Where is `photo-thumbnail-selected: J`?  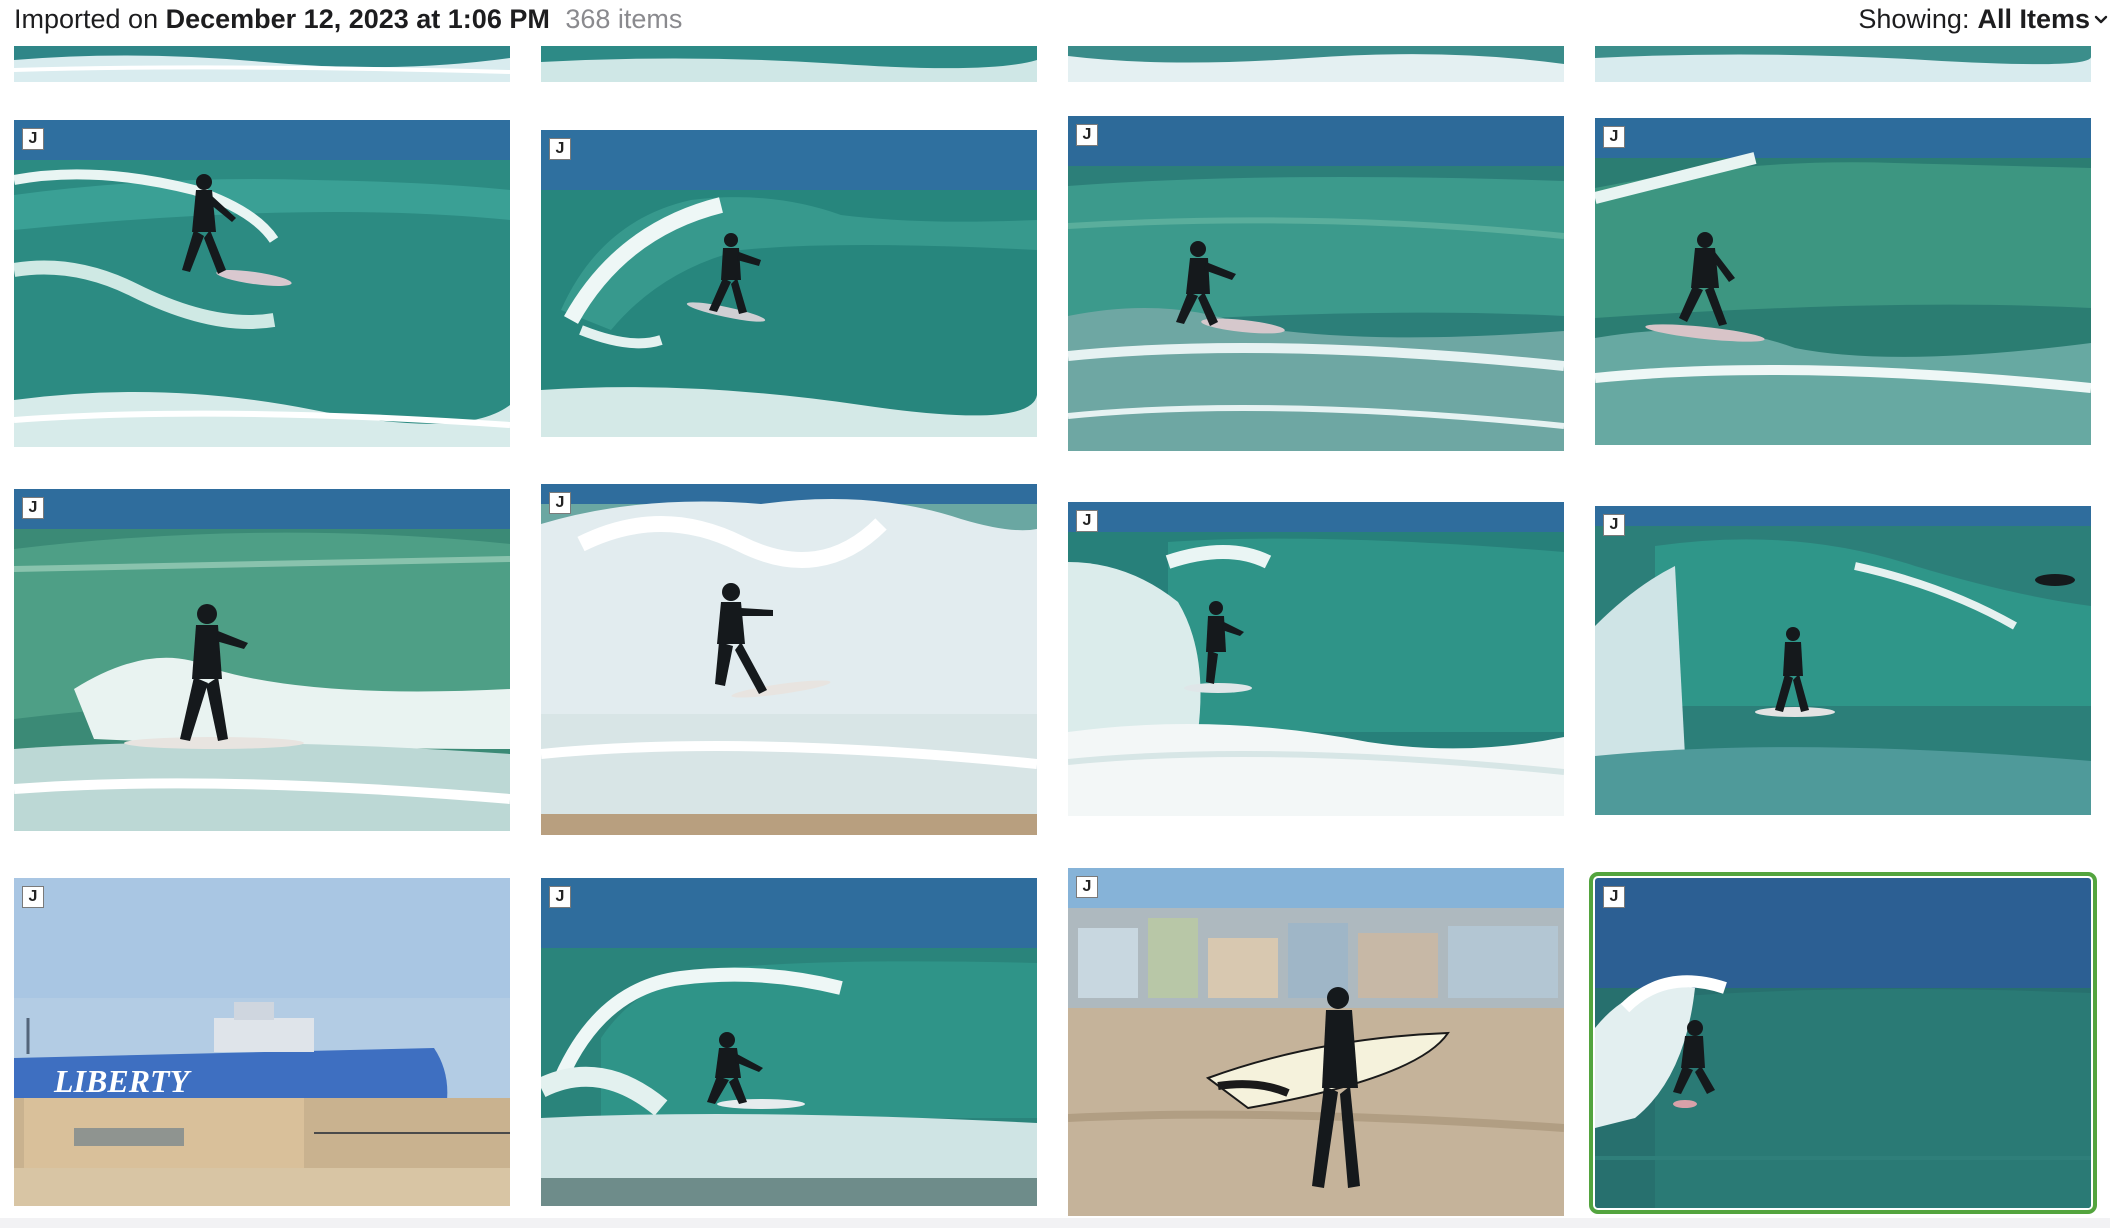
photo-thumbnail-selected: J is located at coordinates (1843, 1043).